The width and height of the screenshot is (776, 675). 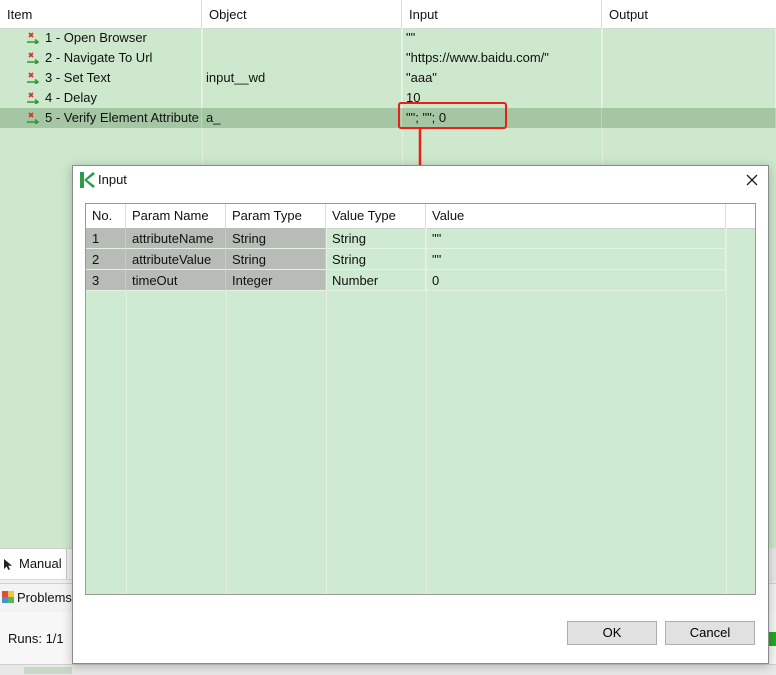 What do you see at coordinates (772, 565) in the screenshot?
I see `scrollbar` at bounding box center [772, 565].